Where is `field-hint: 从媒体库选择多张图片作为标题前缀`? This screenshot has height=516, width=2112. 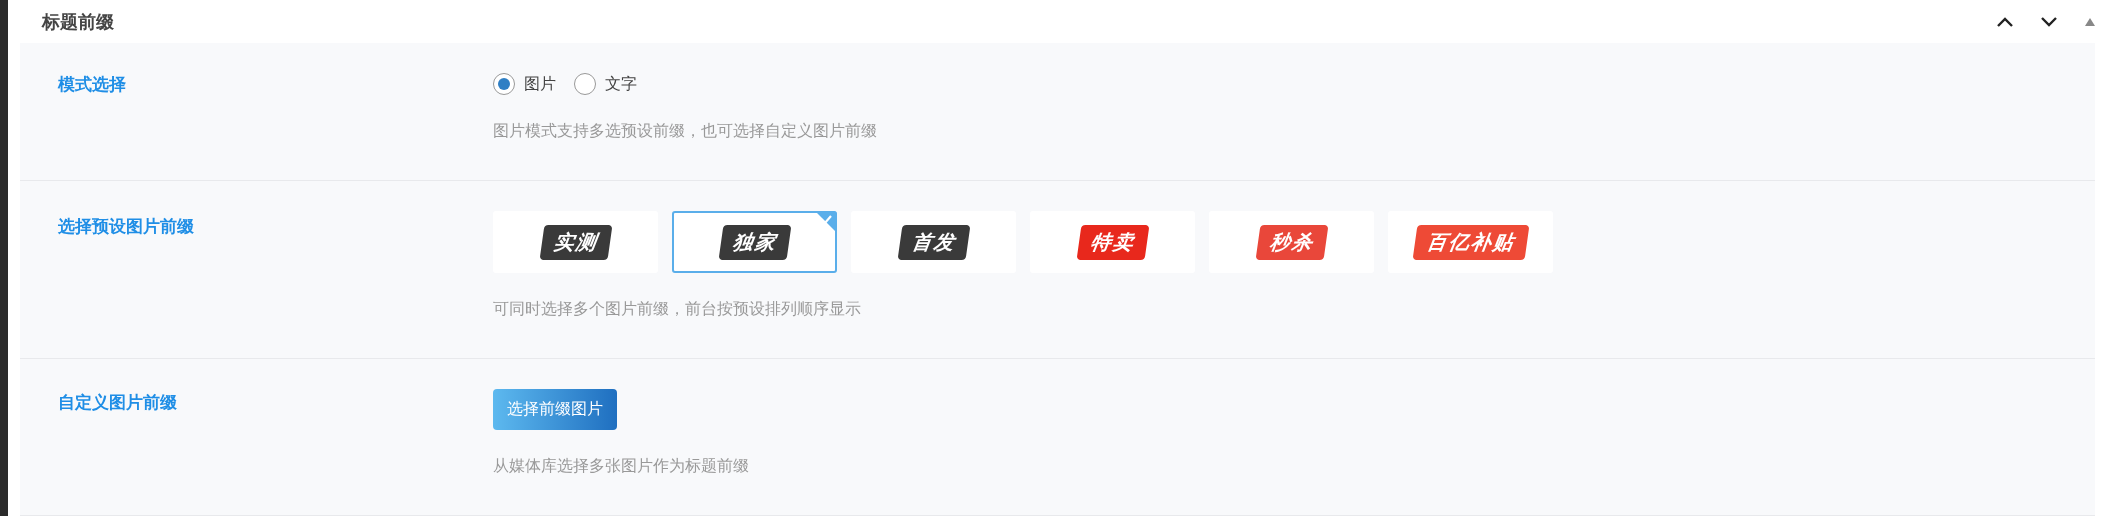
field-hint: 从媒体库选择多张图片作为标题前缀 is located at coordinates (621, 466).